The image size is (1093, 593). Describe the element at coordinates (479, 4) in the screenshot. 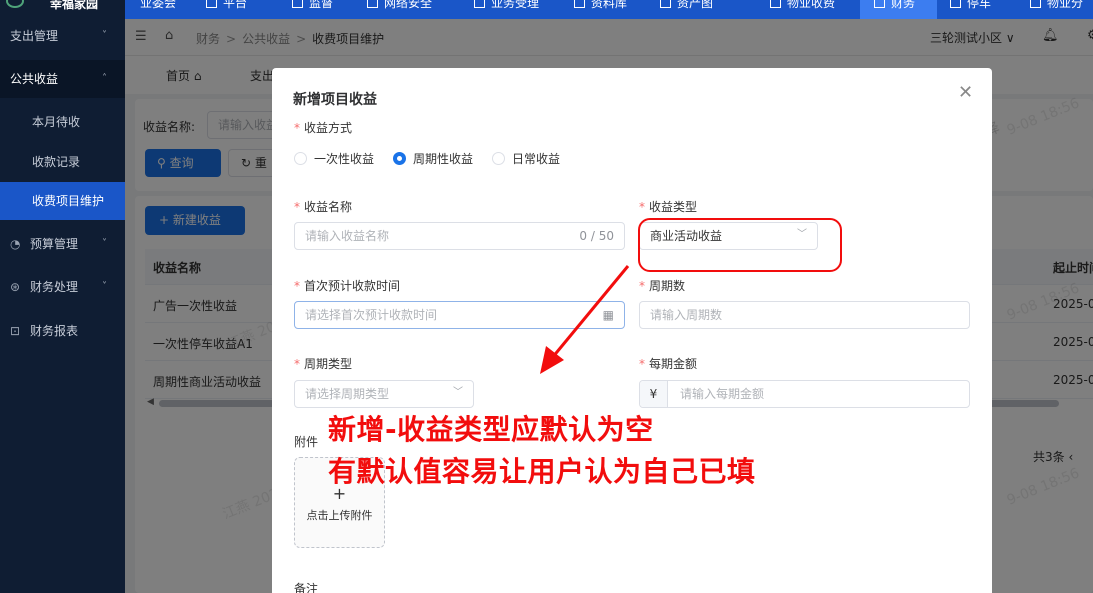

I see `business-icon` at that location.